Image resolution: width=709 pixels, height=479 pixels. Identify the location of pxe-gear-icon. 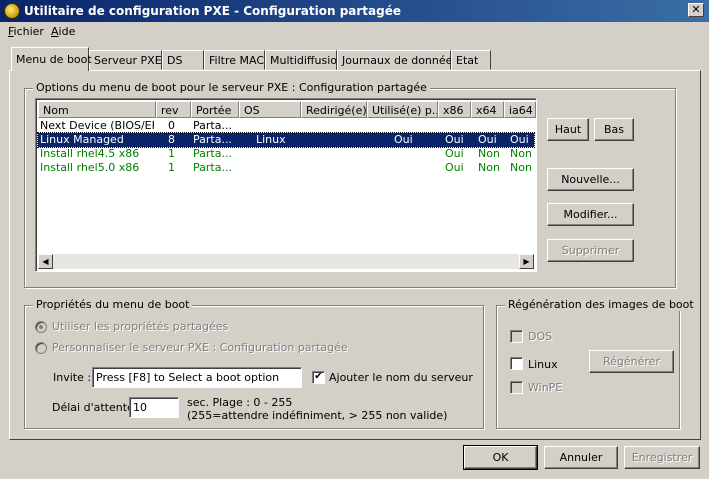
(12, 11).